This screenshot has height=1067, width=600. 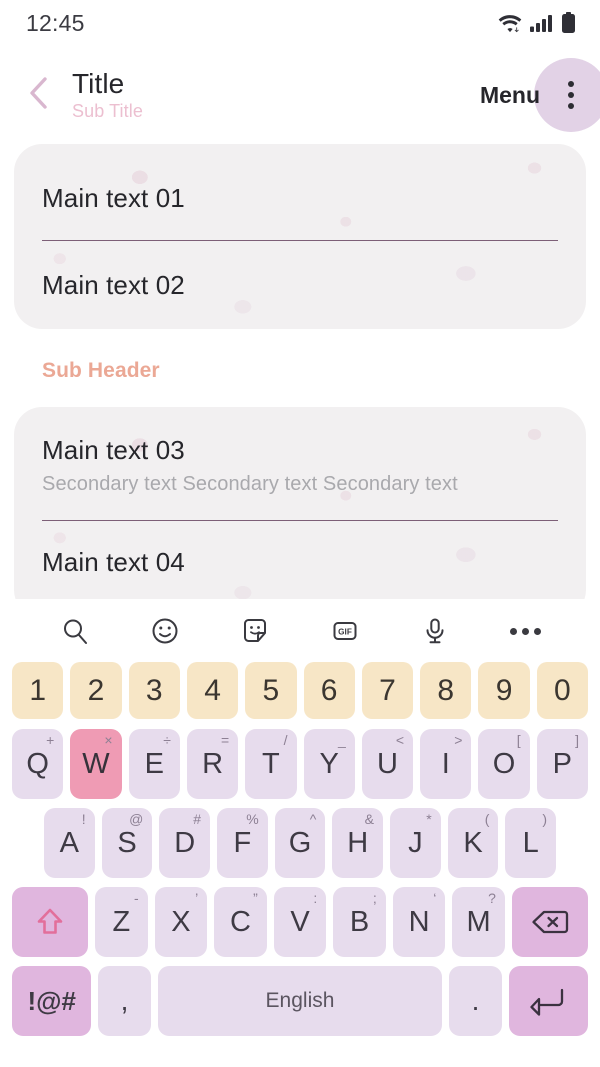 I want to click on shift-key, so click(x=50, y=922).